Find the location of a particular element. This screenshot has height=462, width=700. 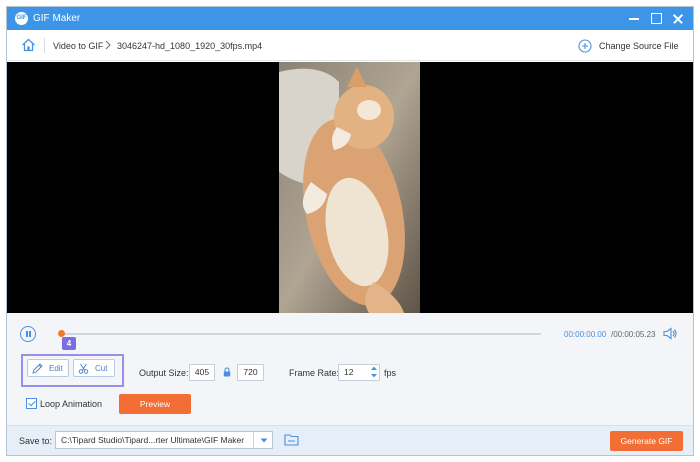

spin-down-icon is located at coordinates (374, 376).